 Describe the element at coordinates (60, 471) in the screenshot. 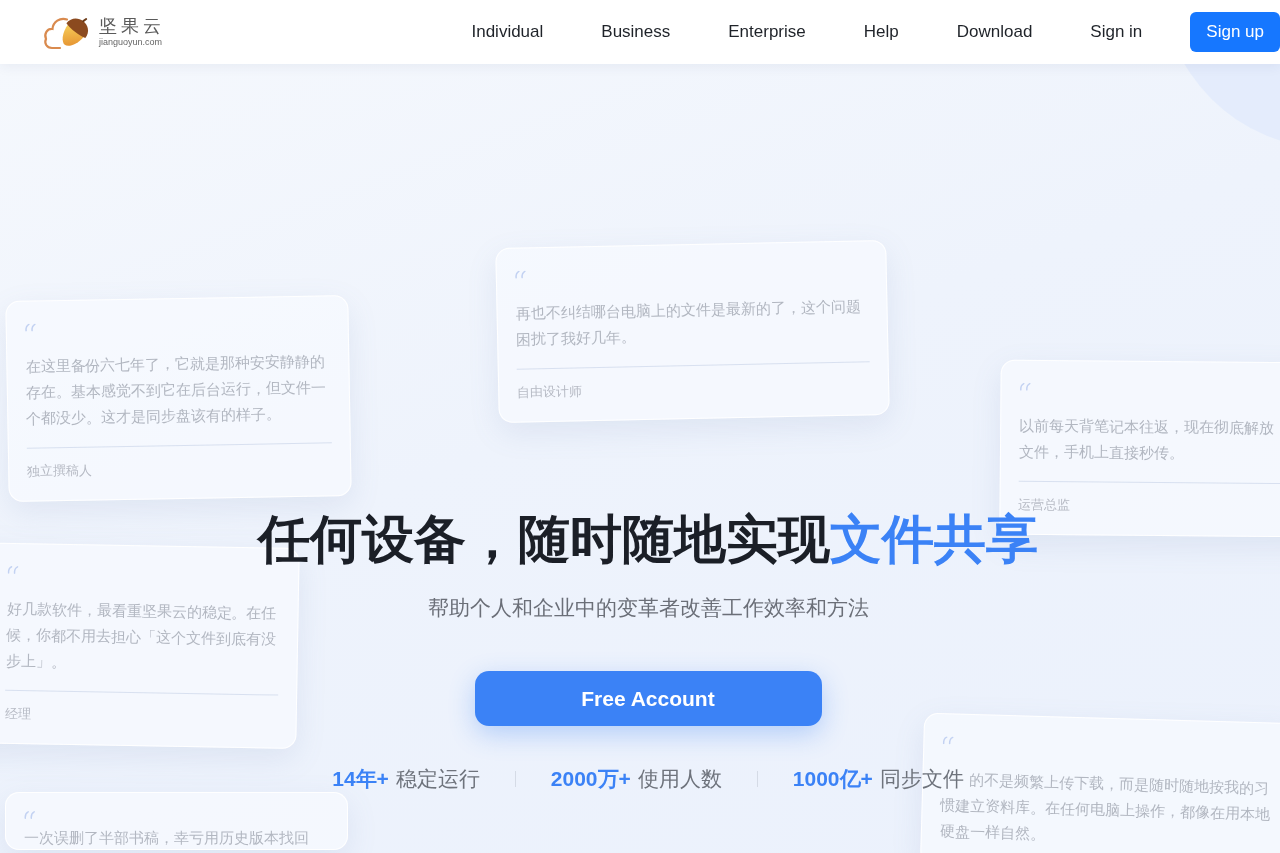

I see `author-title: 独立撰稿人` at that location.